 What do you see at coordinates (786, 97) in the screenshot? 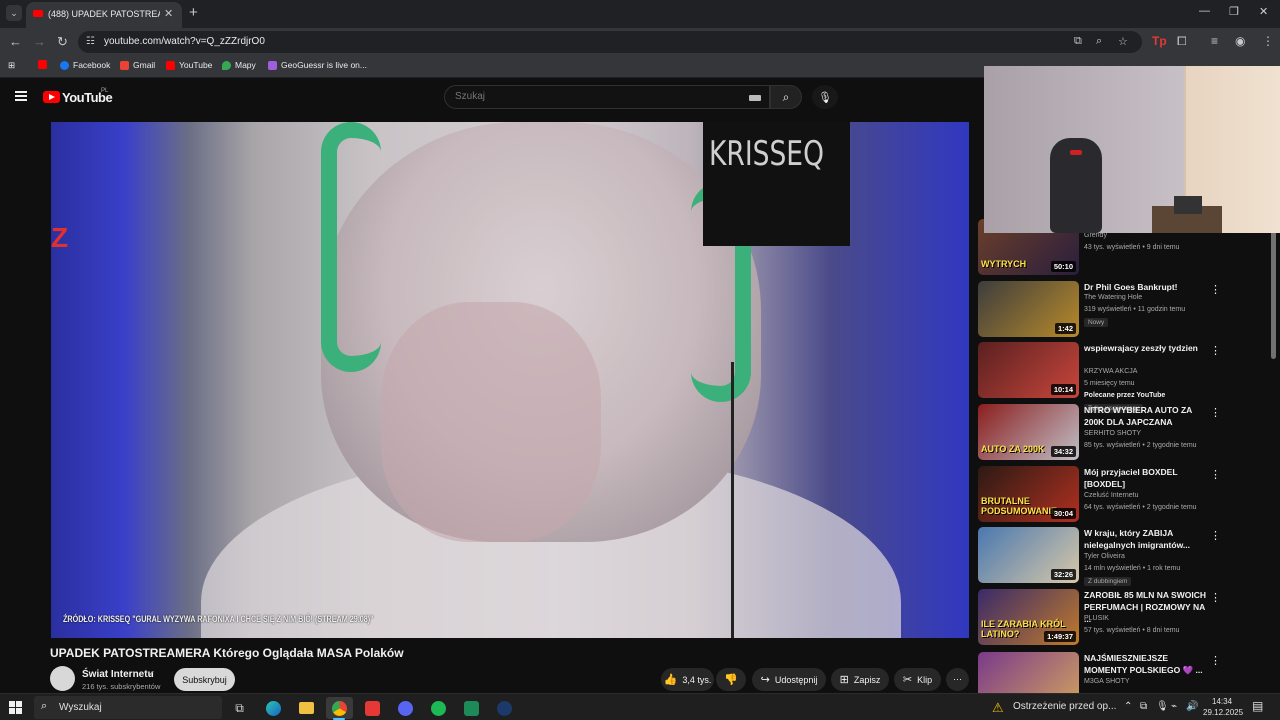
I see `search-button: ⌕` at bounding box center [786, 97].